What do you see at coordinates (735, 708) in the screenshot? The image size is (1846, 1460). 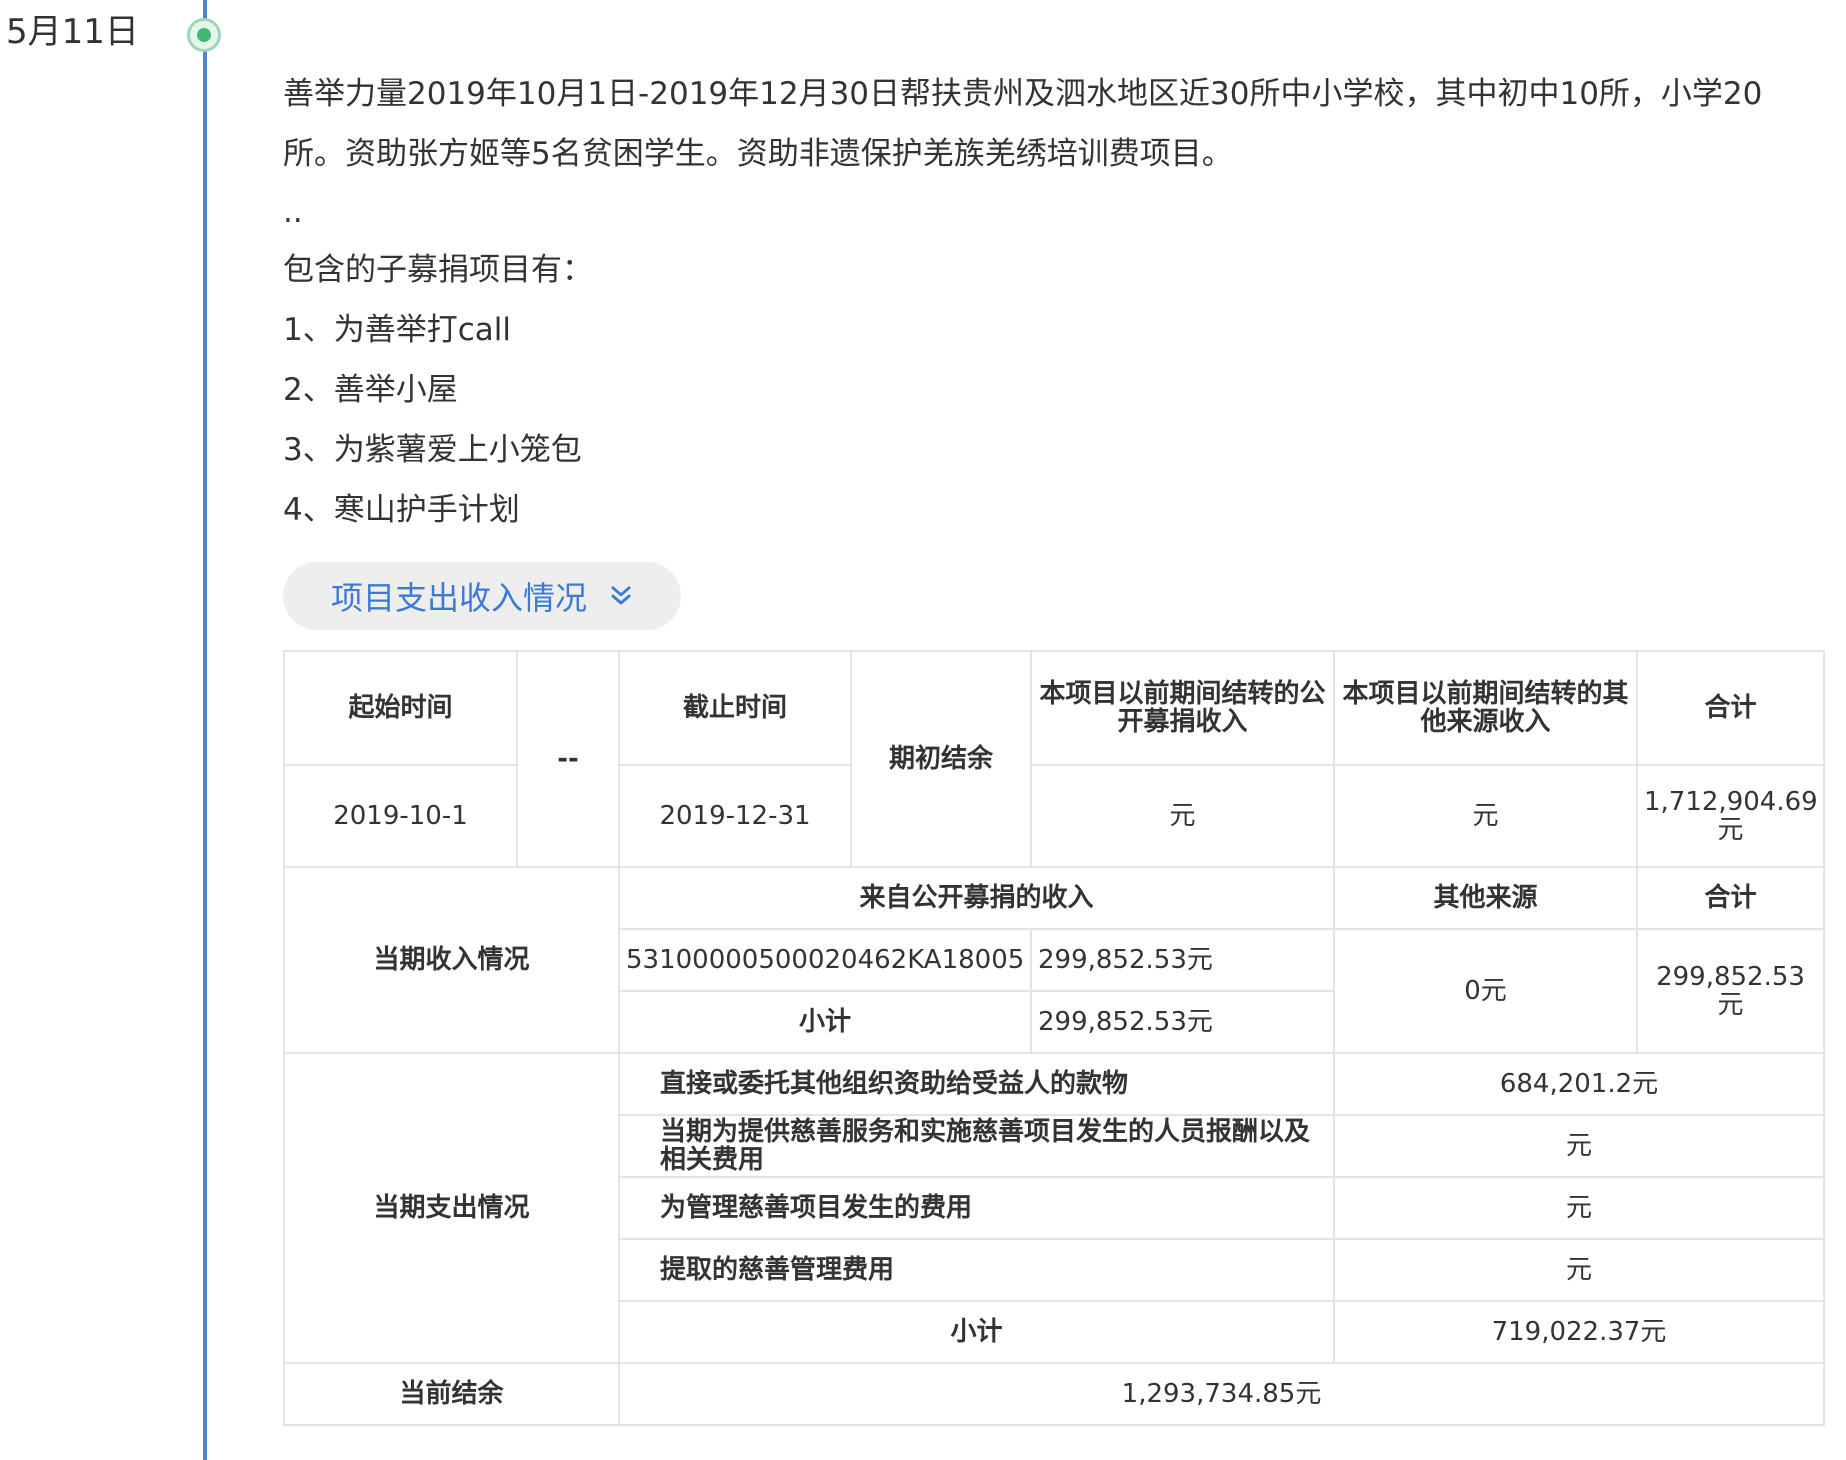 I see `end-time-header: 截止时间` at bounding box center [735, 708].